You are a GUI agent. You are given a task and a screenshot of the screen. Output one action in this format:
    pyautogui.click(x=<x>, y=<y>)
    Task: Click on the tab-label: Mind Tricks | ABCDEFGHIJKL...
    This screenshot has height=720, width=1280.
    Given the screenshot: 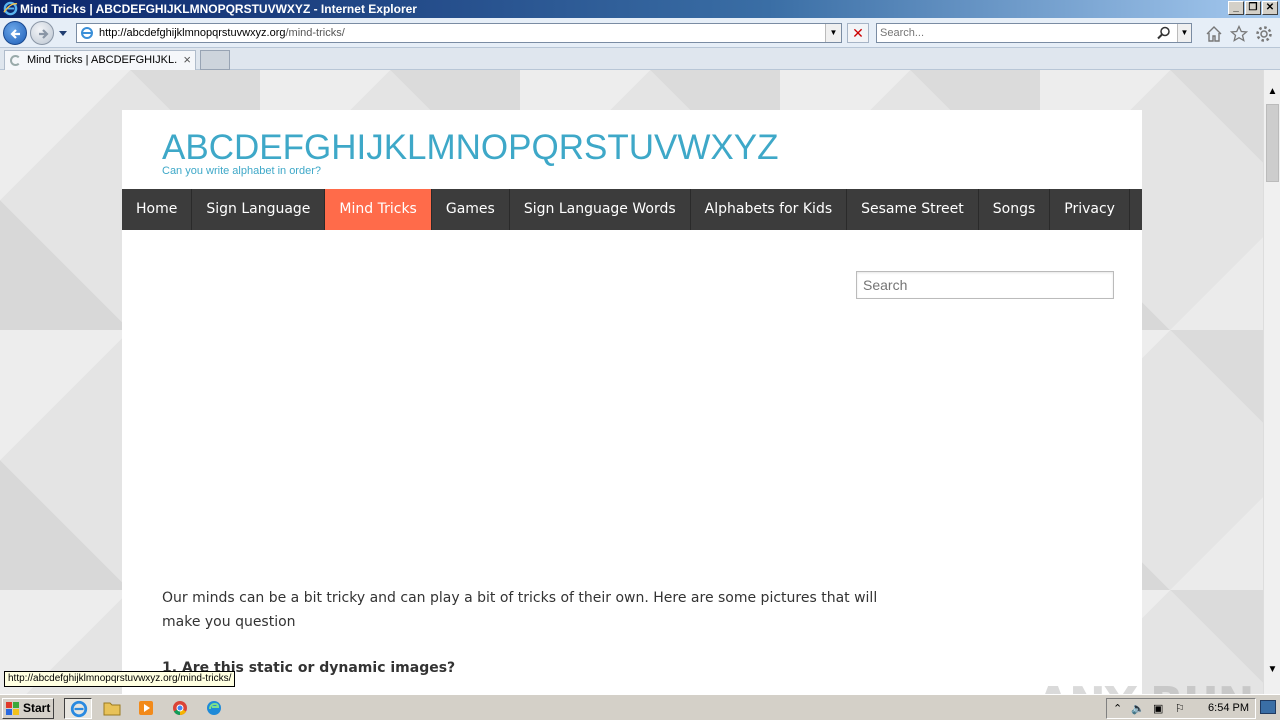 What is the action you would take?
    pyautogui.click(x=102, y=60)
    